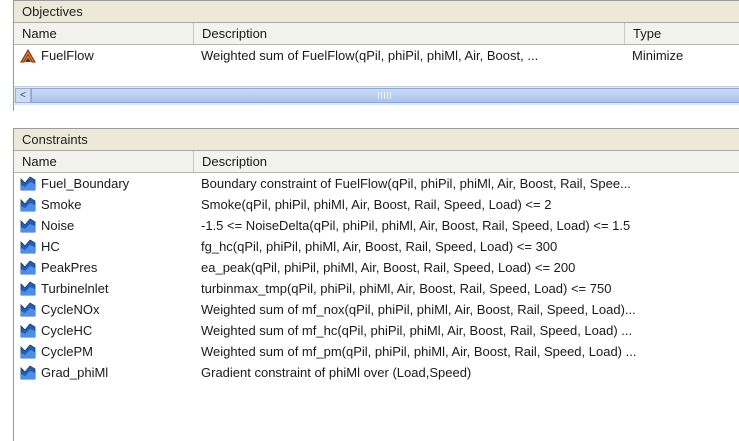 The image size is (739, 441). I want to click on objective-type: Minimize, so click(658, 55).